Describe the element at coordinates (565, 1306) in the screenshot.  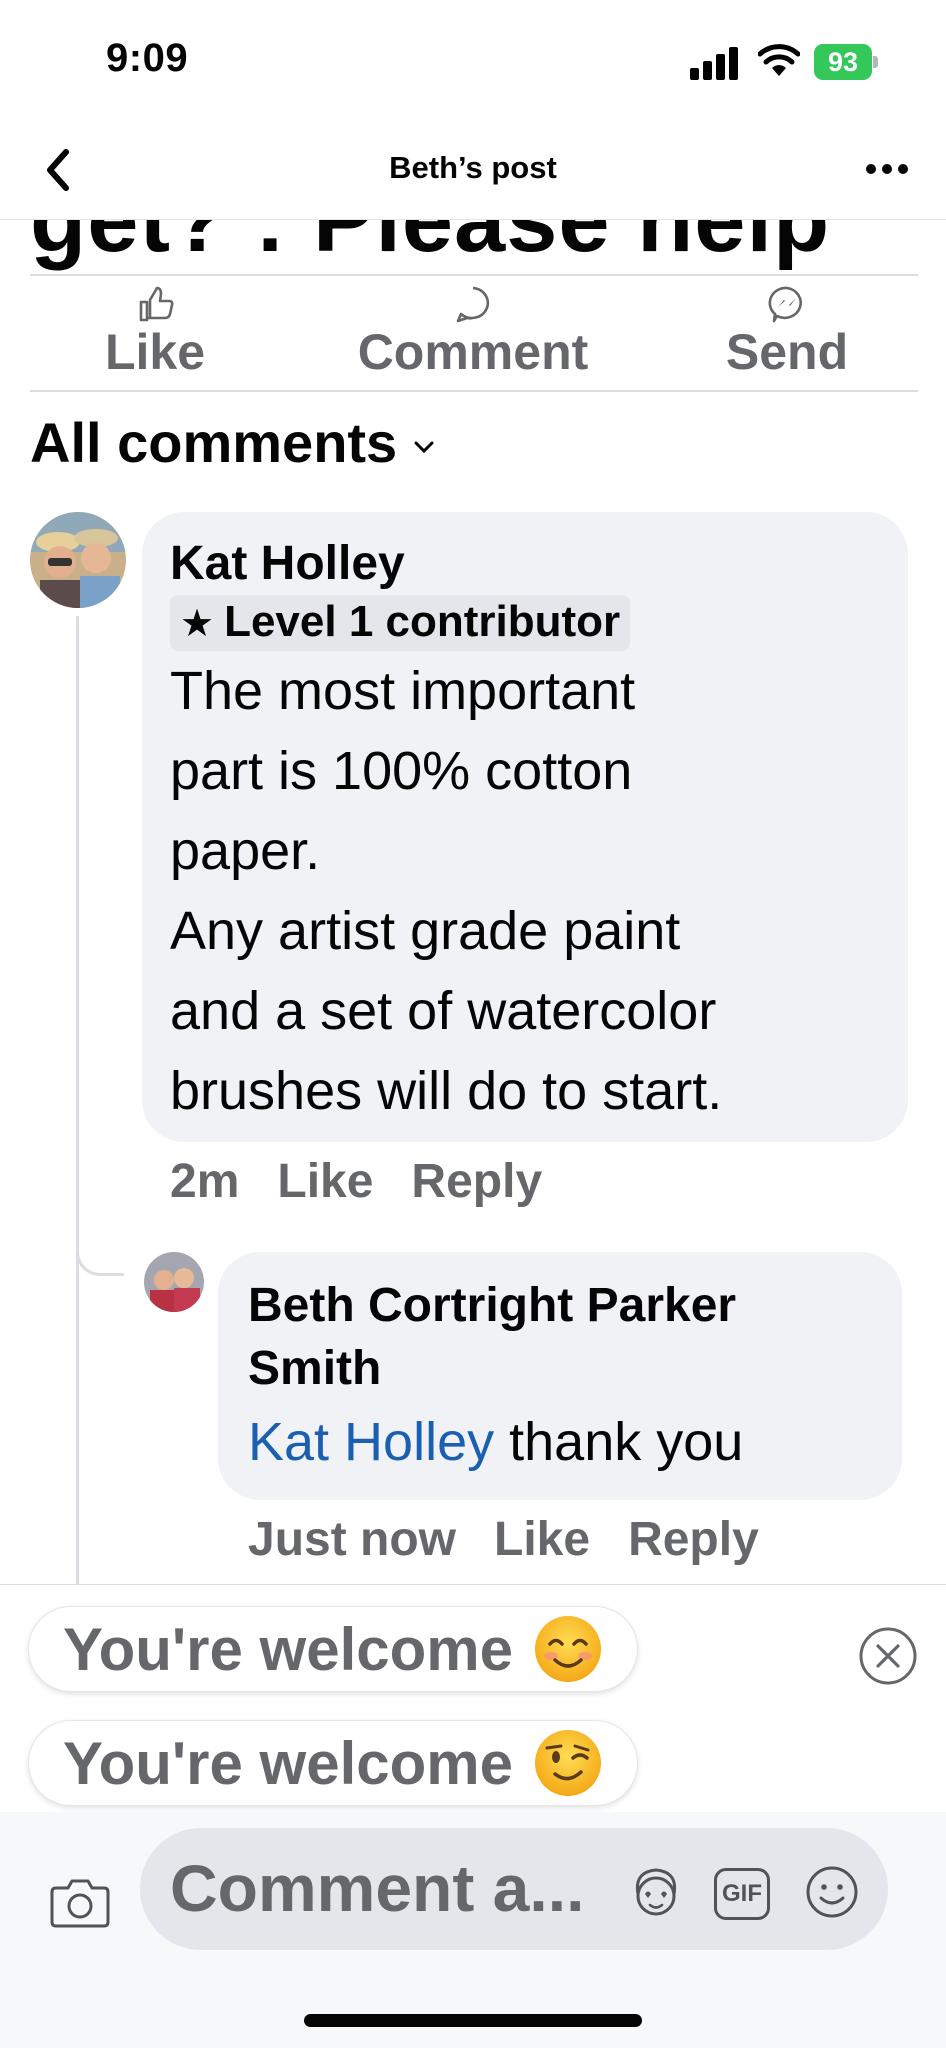
I see `reply-author-line: Beth Cortright Parker` at that location.